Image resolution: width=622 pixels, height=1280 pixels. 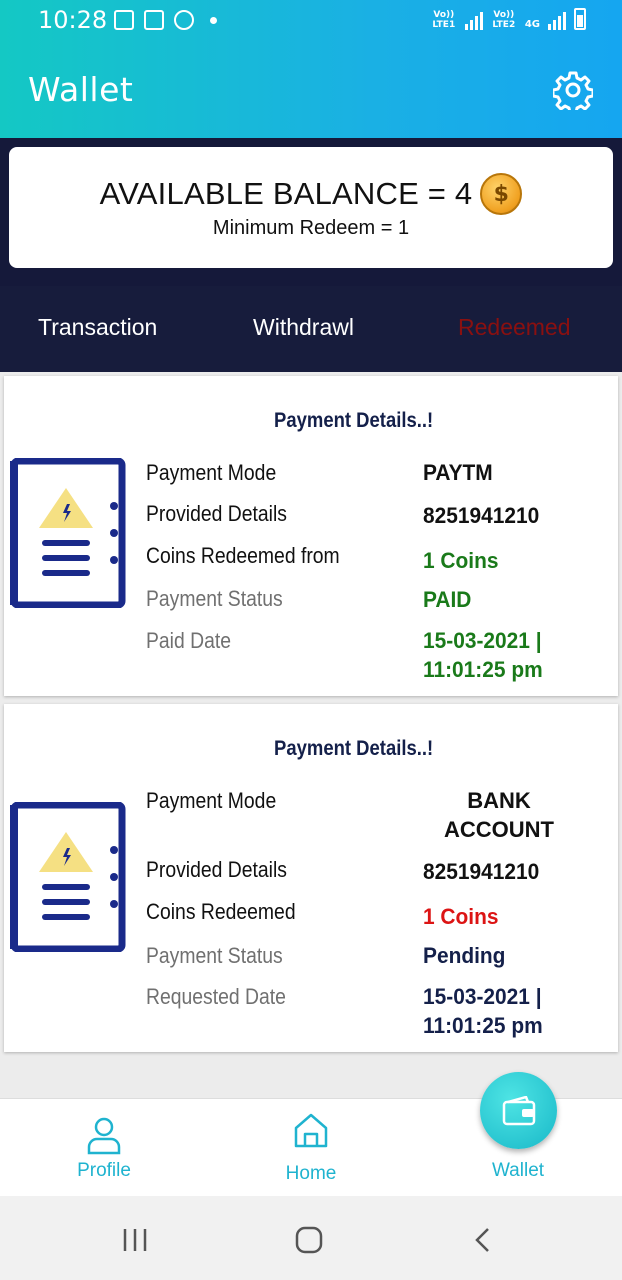 I want to click on coin-icon: $, so click(x=501, y=194).